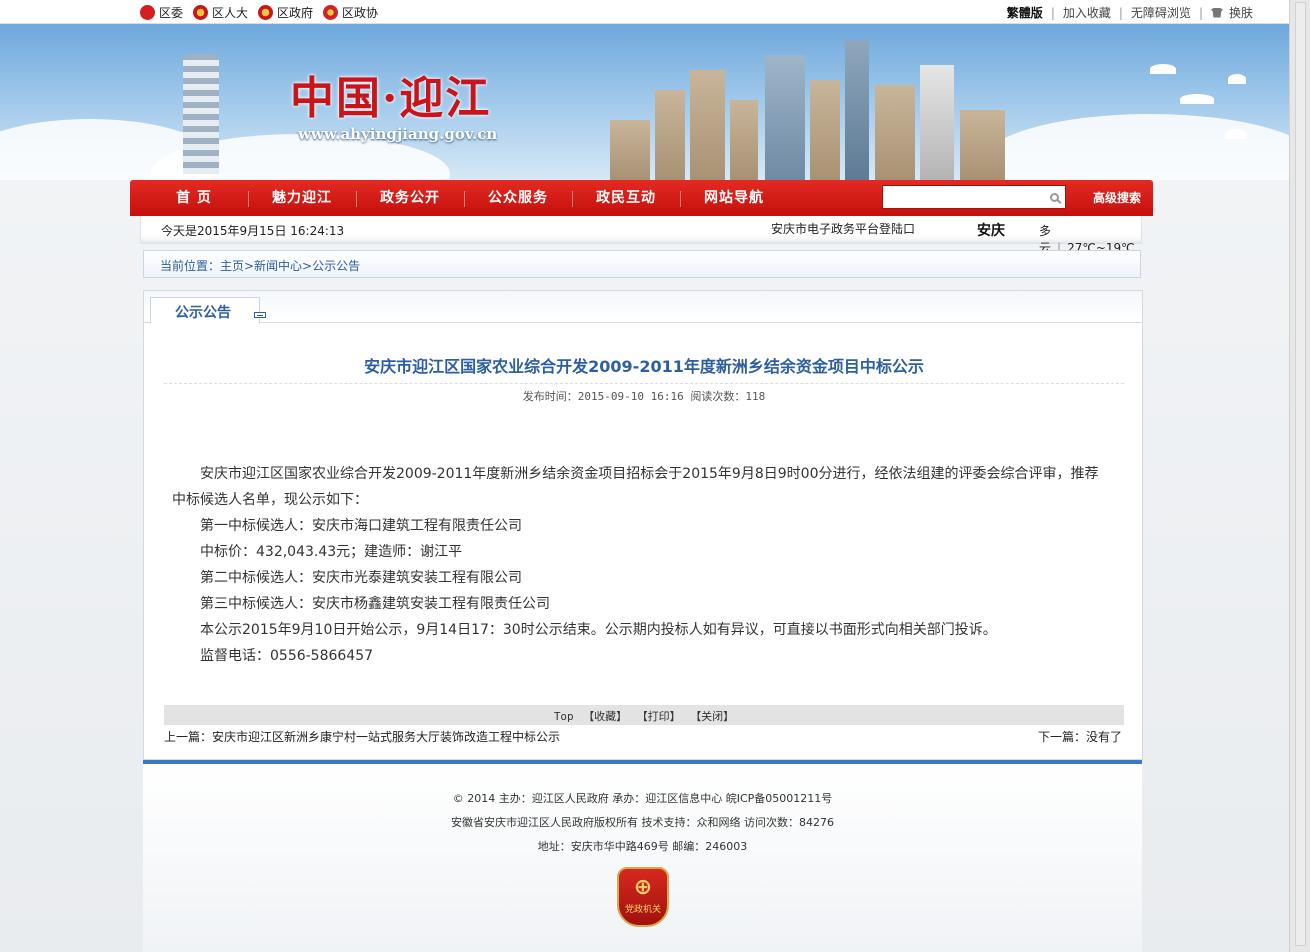  What do you see at coordinates (1130, 12) in the screenshot?
I see `top-utility-links: 繁體版 | 加入收藏 | 无障碍浏览 | 换肤` at bounding box center [1130, 12].